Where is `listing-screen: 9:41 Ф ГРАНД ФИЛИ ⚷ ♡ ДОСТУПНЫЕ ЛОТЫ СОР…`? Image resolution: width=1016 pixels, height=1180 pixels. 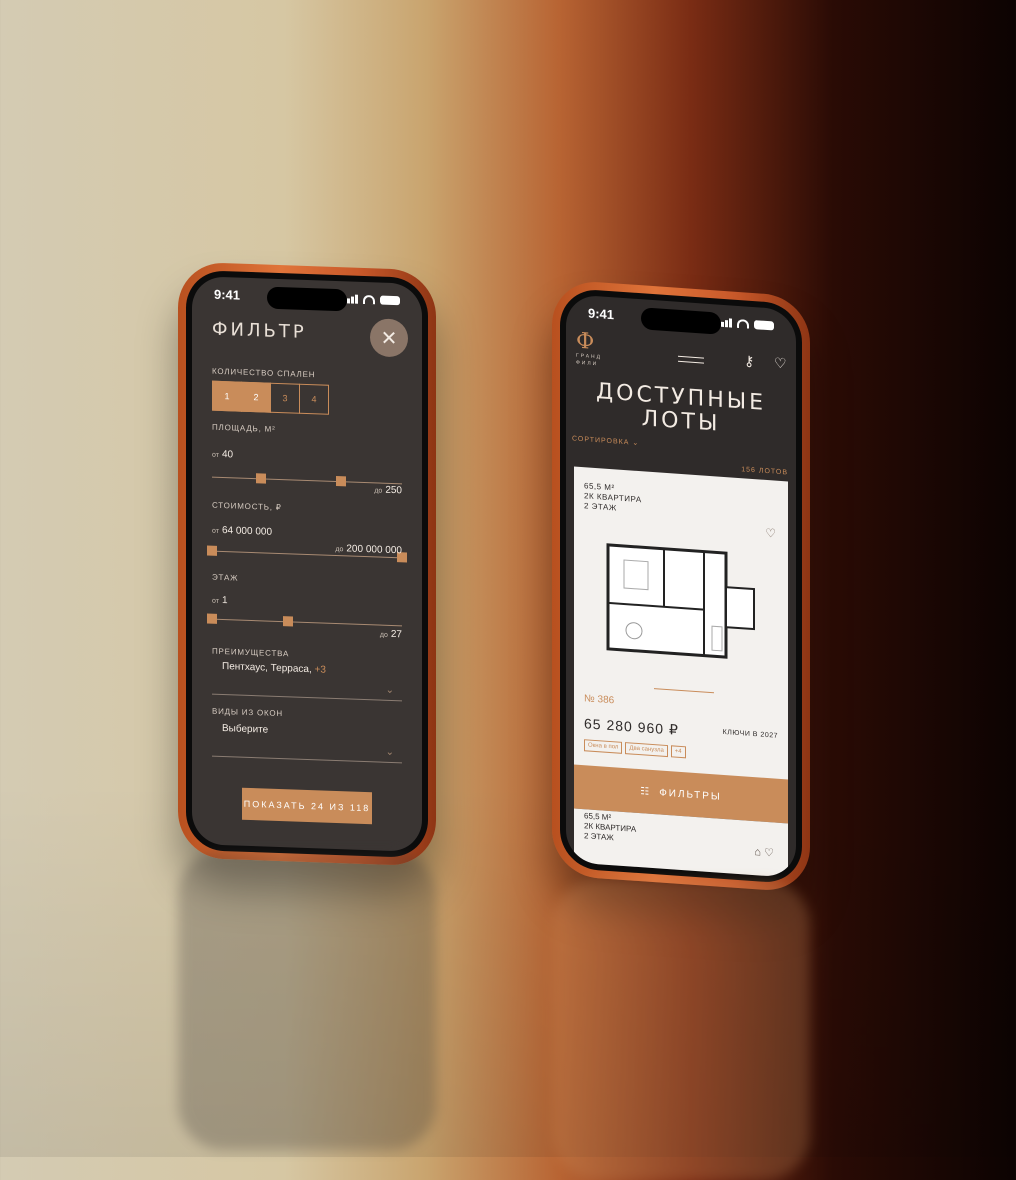
listing-screen: 9:41 Ф ГРАНД ФИЛИ ⚷ ♡ ДОСТУПНЫЕ ЛОТЫ СОР… is located at coordinates (681, 586).